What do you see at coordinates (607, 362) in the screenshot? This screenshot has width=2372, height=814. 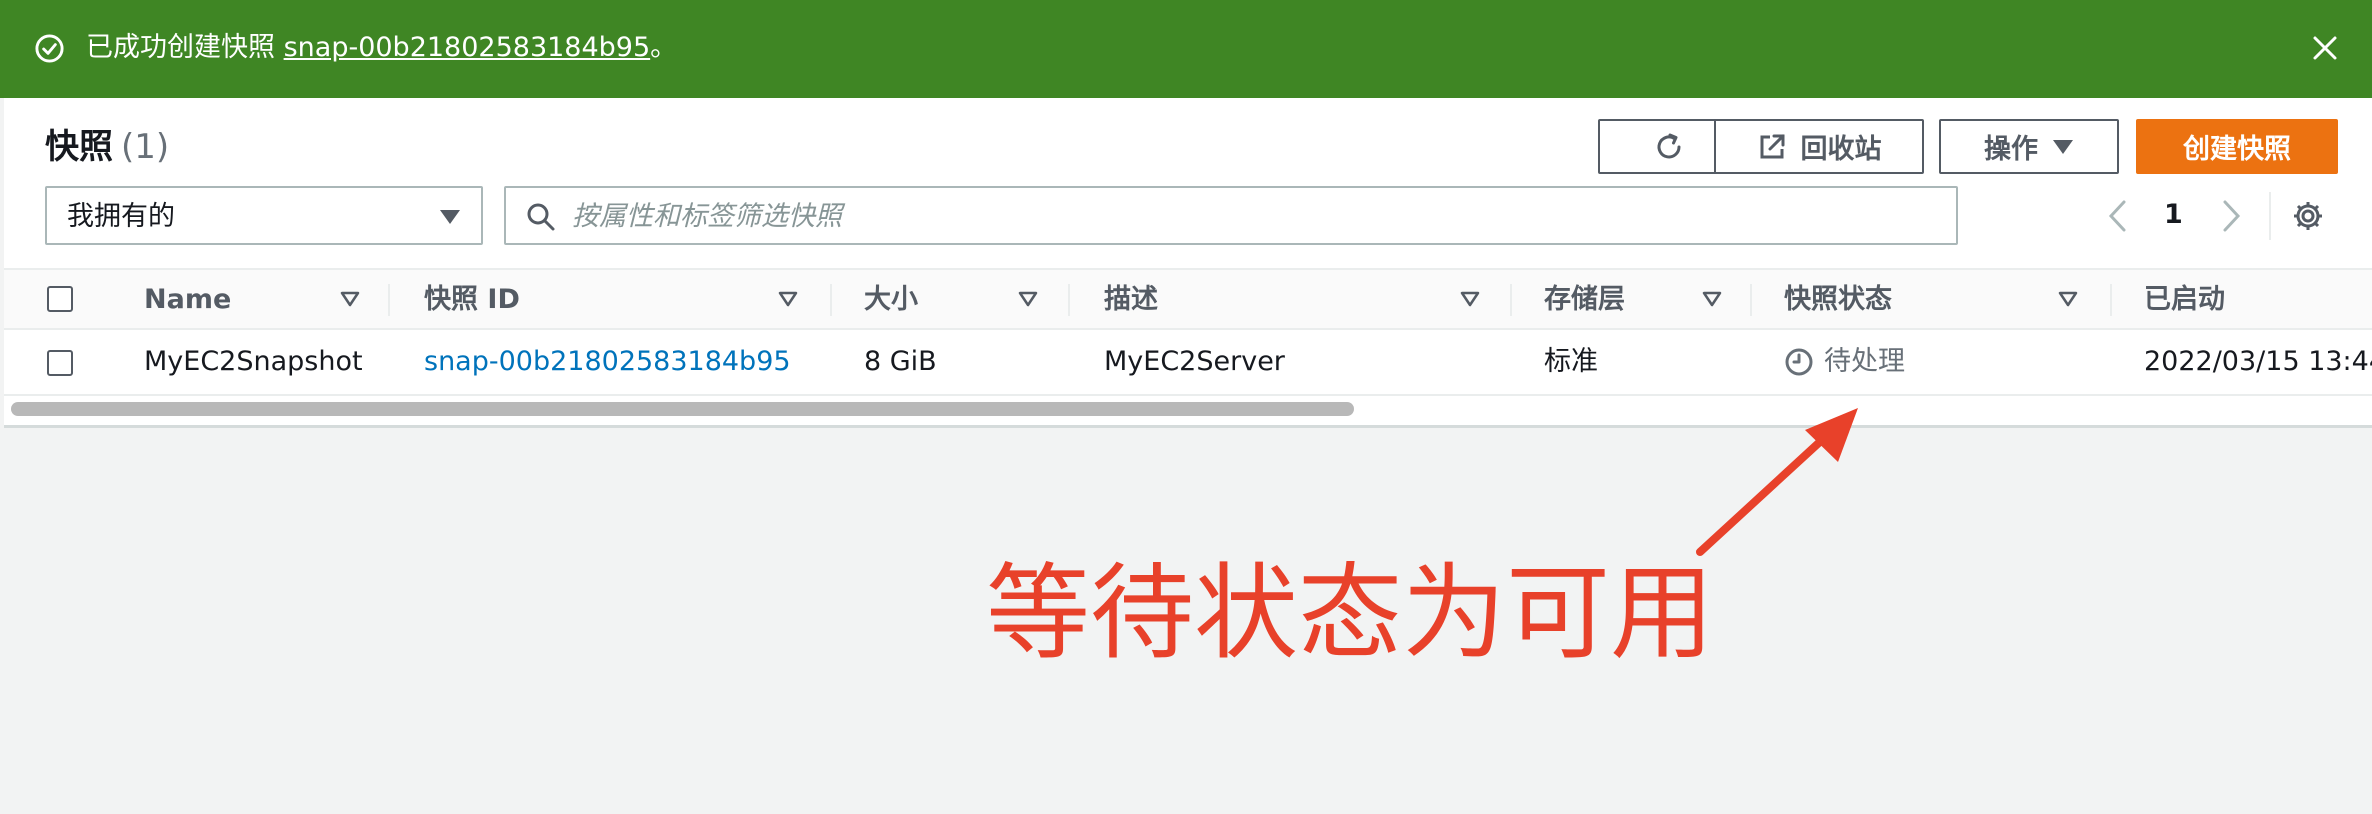 I see `cell-snapshot-id-link: snap-00b21802583184b95` at bounding box center [607, 362].